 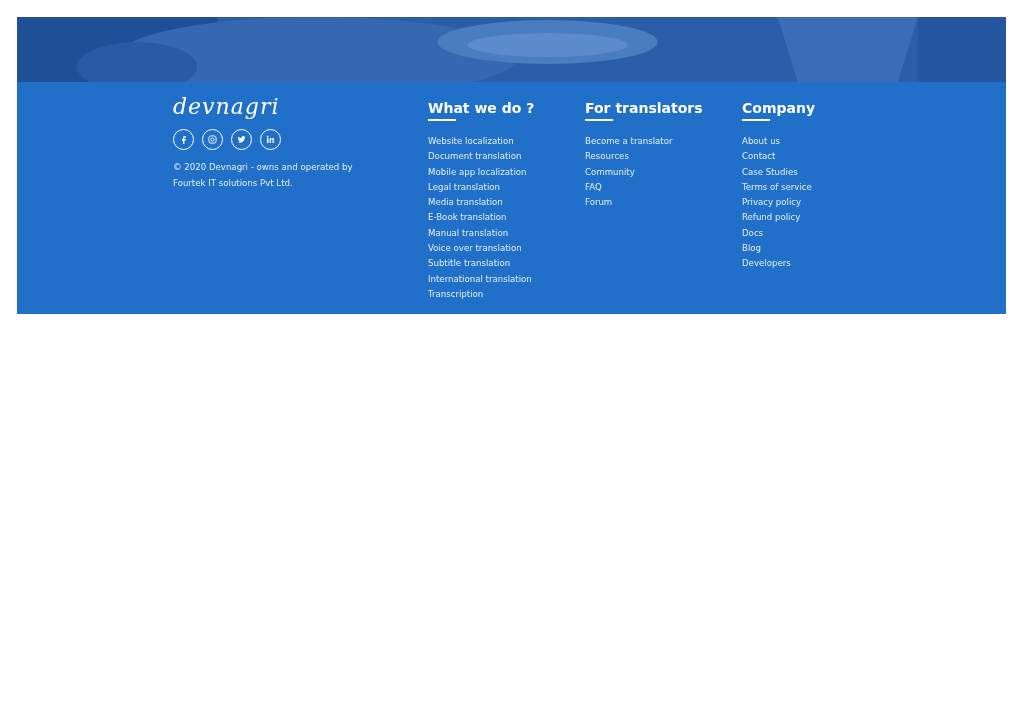 What do you see at coordinates (477, 172) in the screenshot?
I see `footer-link: Mobile app localization` at bounding box center [477, 172].